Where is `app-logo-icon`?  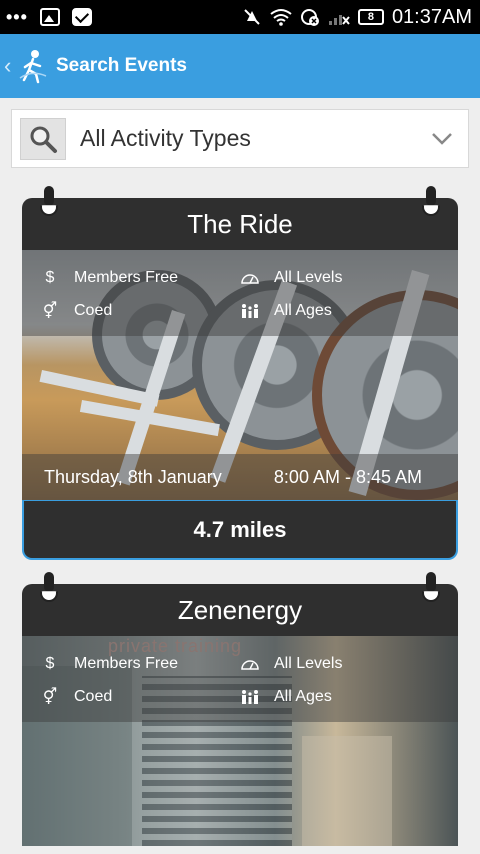 app-logo-icon is located at coordinates (33, 66).